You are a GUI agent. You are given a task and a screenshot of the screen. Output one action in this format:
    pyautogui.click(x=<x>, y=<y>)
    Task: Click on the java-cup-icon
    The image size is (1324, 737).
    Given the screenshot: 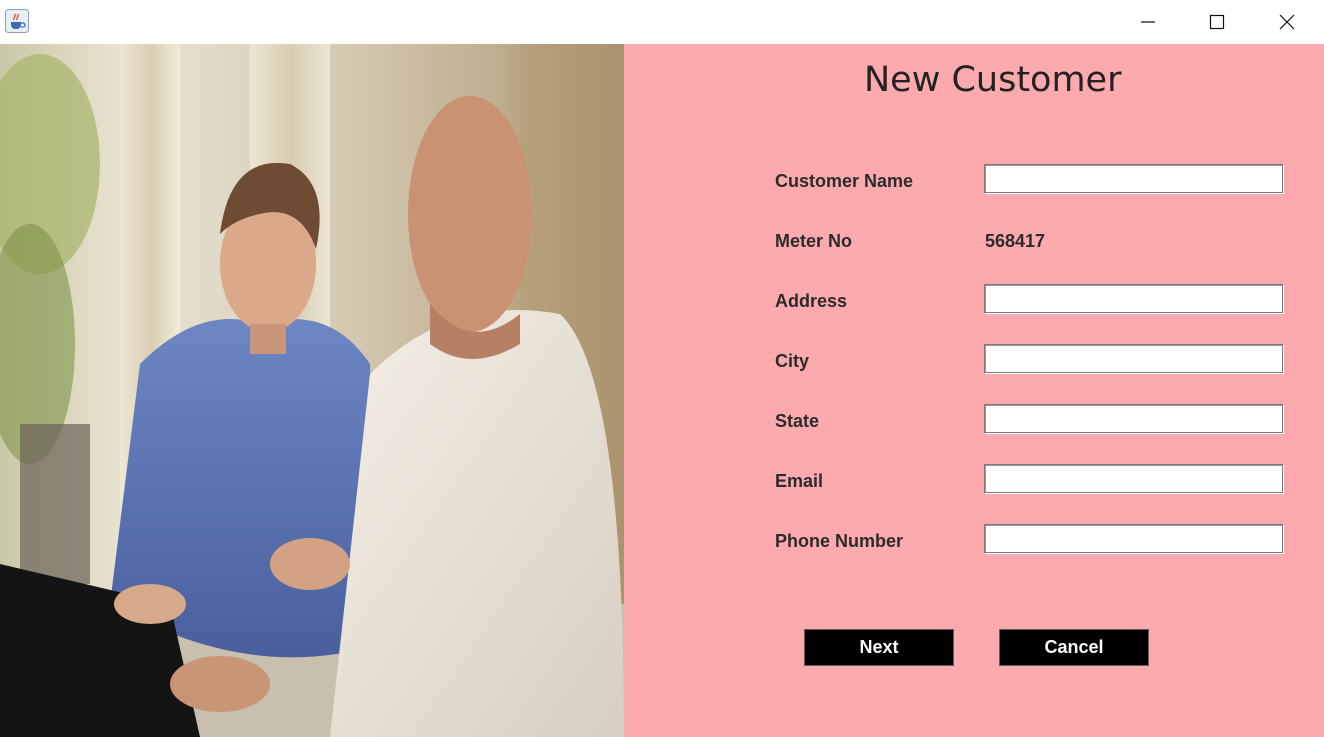 What is the action you would take?
    pyautogui.click(x=17, y=21)
    